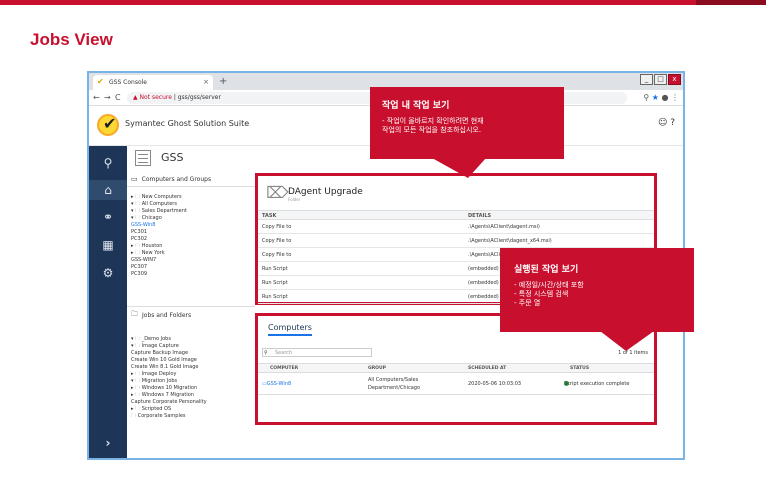 Image resolution: width=766 pixels, height=482 pixels. What do you see at coordinates (193, 267) in the screenshot?
I see `tree-node: PC307` at bounding box center [193, 267].